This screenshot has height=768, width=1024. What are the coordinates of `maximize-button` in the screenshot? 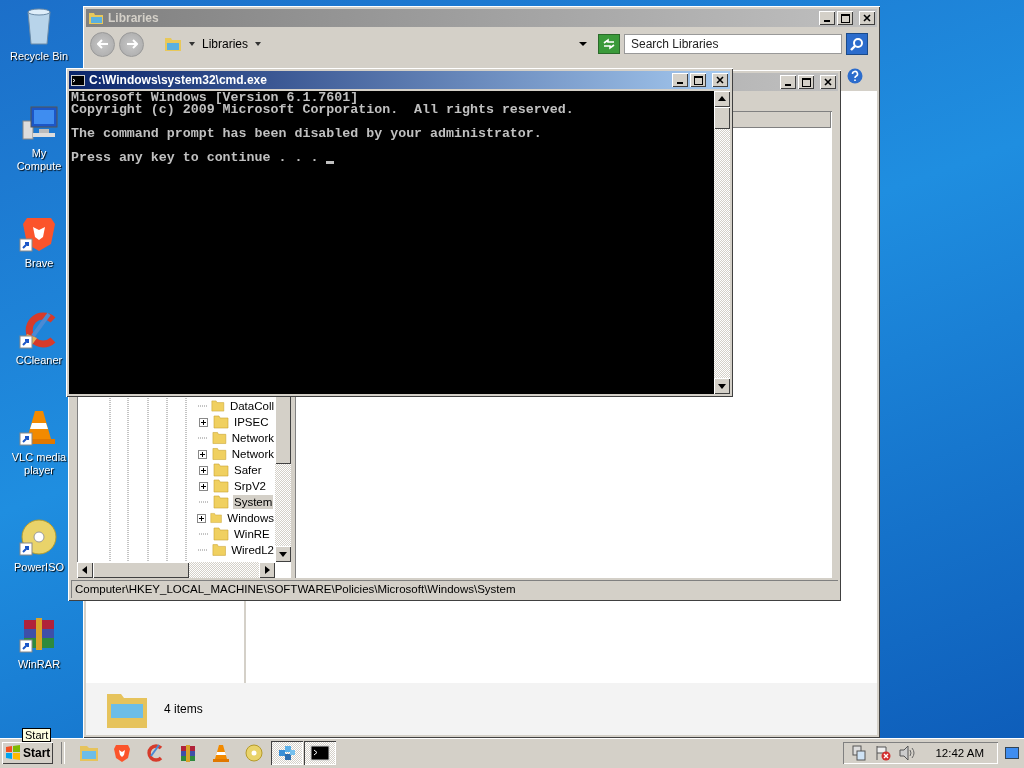 It's located at (698, 80).